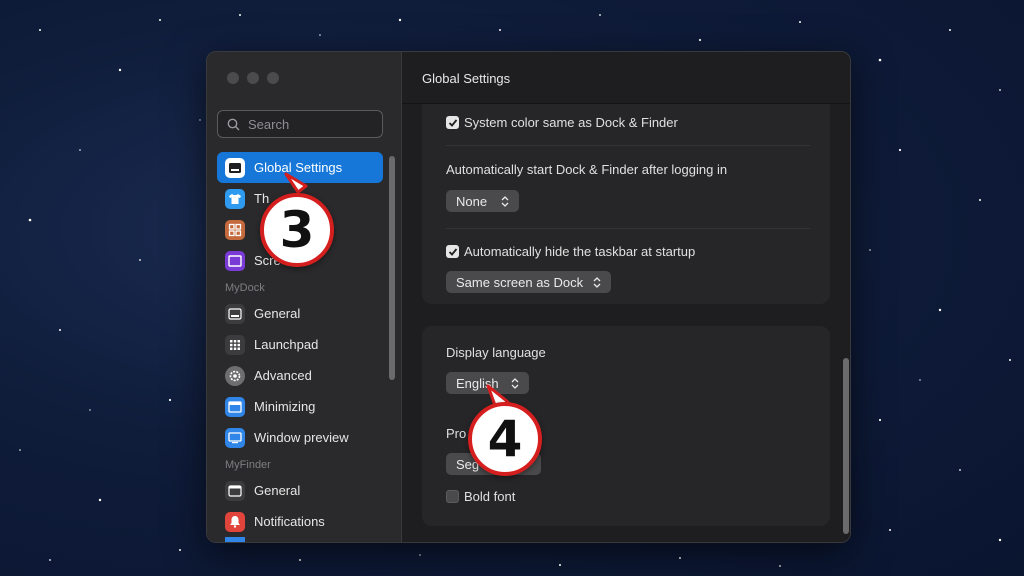 The image size is (1024, 576). What do you see at coordinates (283, 375) in the screenshot?
I see `sidebar-item-label: Advanced` at bounding box center [283, 375].